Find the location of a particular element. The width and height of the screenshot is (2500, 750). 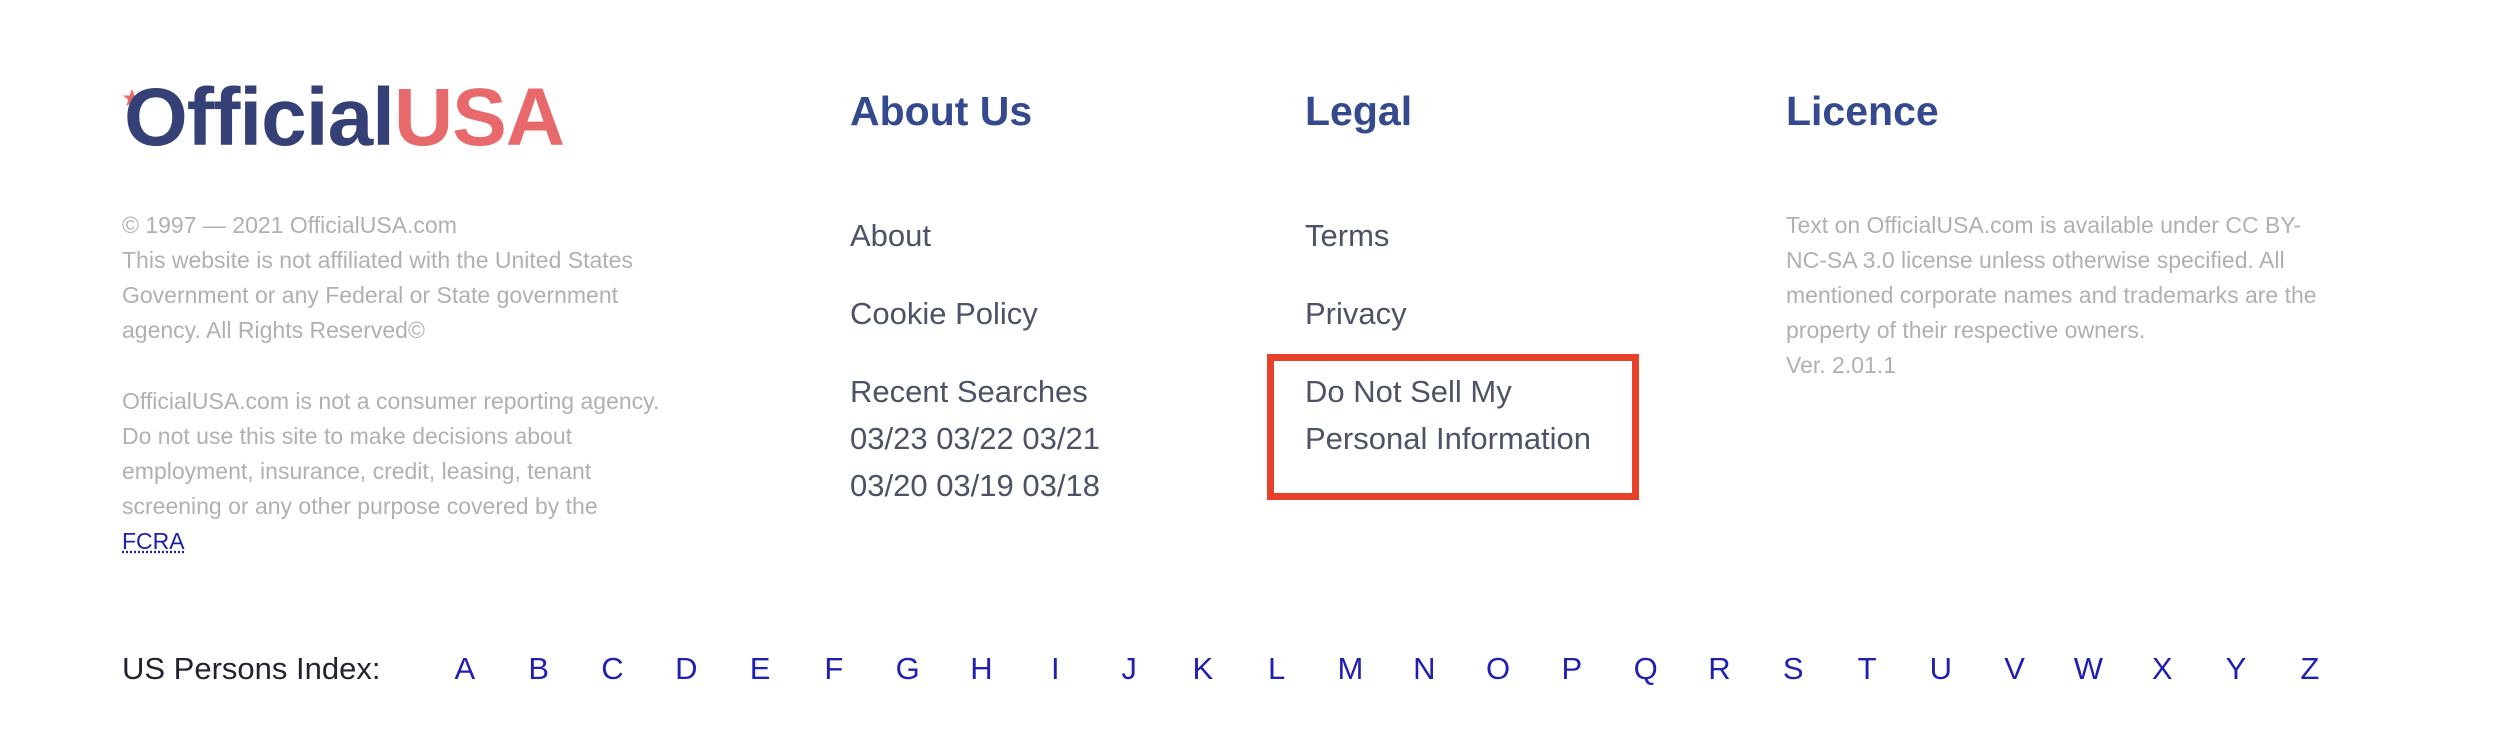

index-letter-f: F is located at coordinates (834, 669).